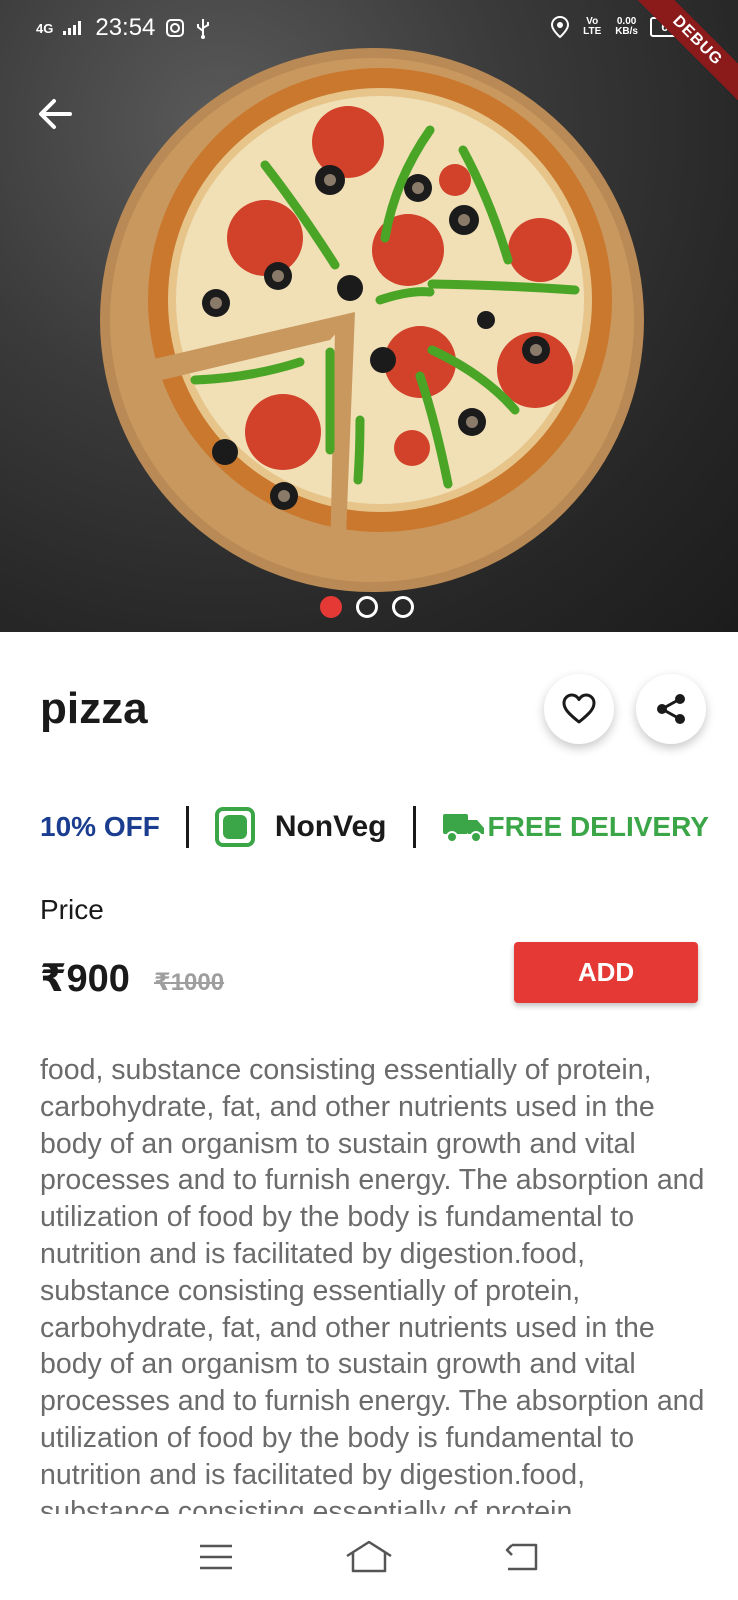  I want to click on arrow-left-icon, so click(55, 114).